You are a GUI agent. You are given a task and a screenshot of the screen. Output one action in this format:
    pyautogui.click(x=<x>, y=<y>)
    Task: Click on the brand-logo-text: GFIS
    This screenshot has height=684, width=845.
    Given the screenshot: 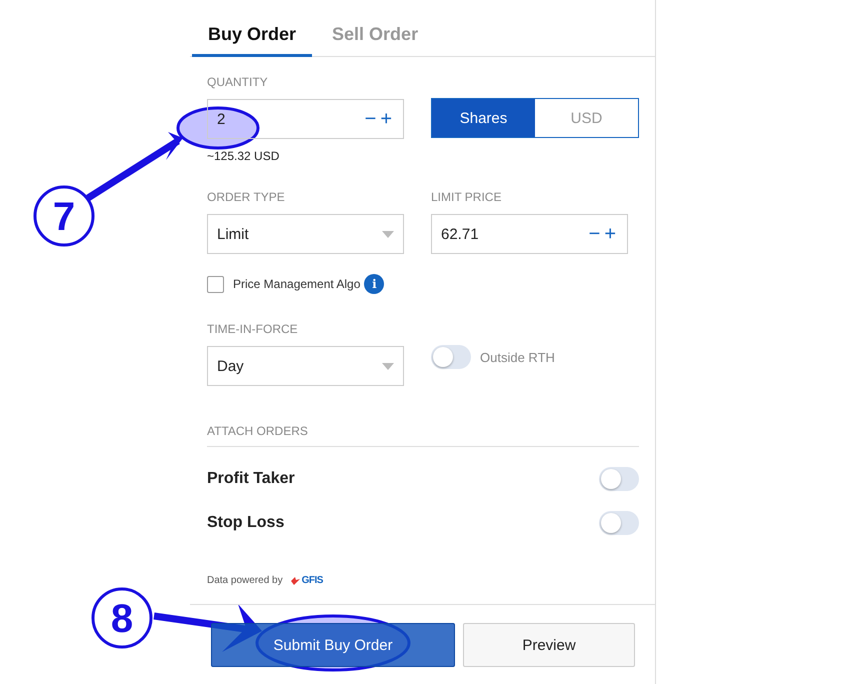 What is the action you would take?
    pyautogui.click(x=312, y=580)
    